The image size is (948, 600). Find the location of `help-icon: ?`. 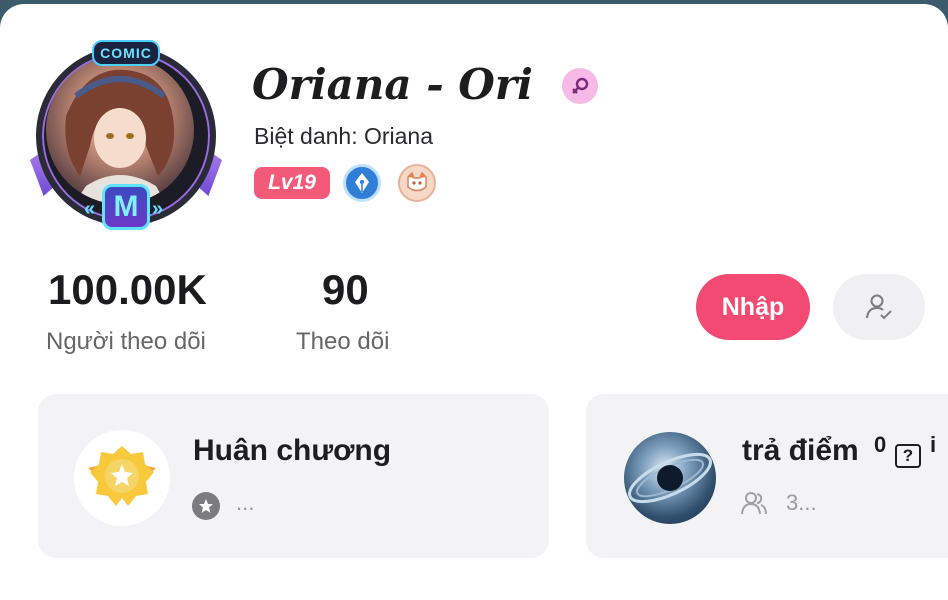

help-icon: ? is located at coordinates (908, 456).